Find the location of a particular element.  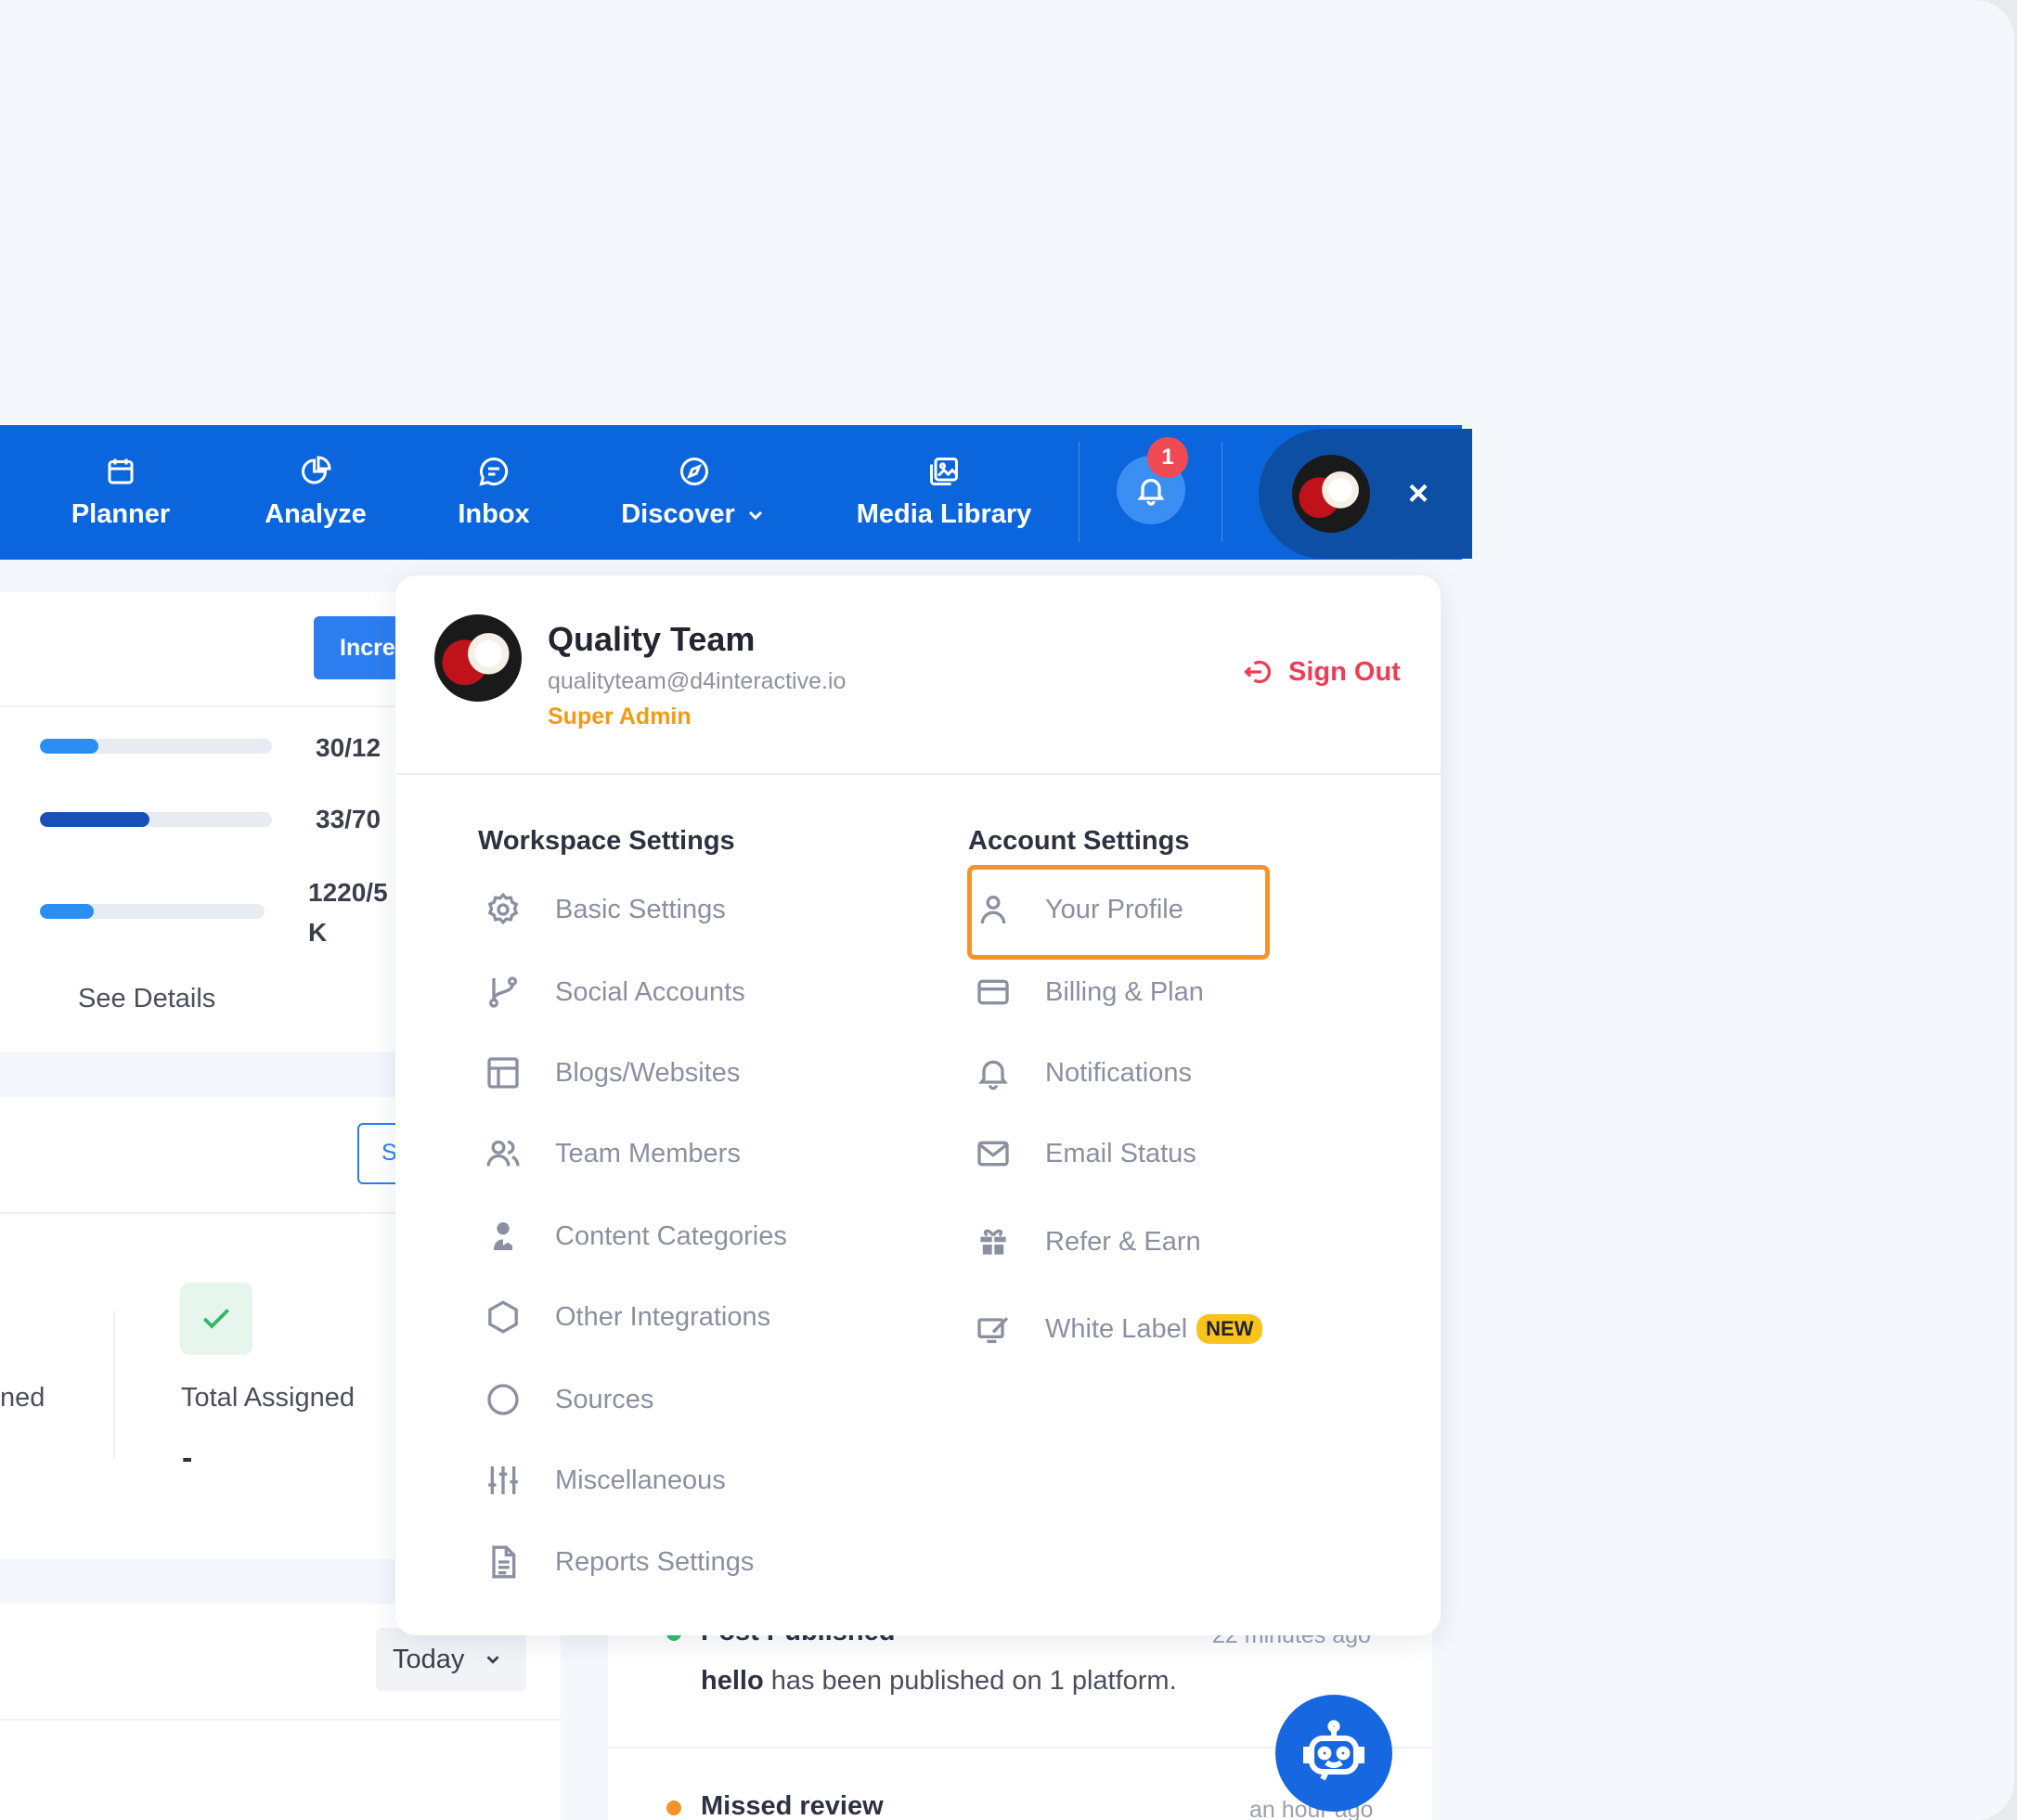

menu-refer-earn: Refer & Earn is located at coordinates (1088, 1241).